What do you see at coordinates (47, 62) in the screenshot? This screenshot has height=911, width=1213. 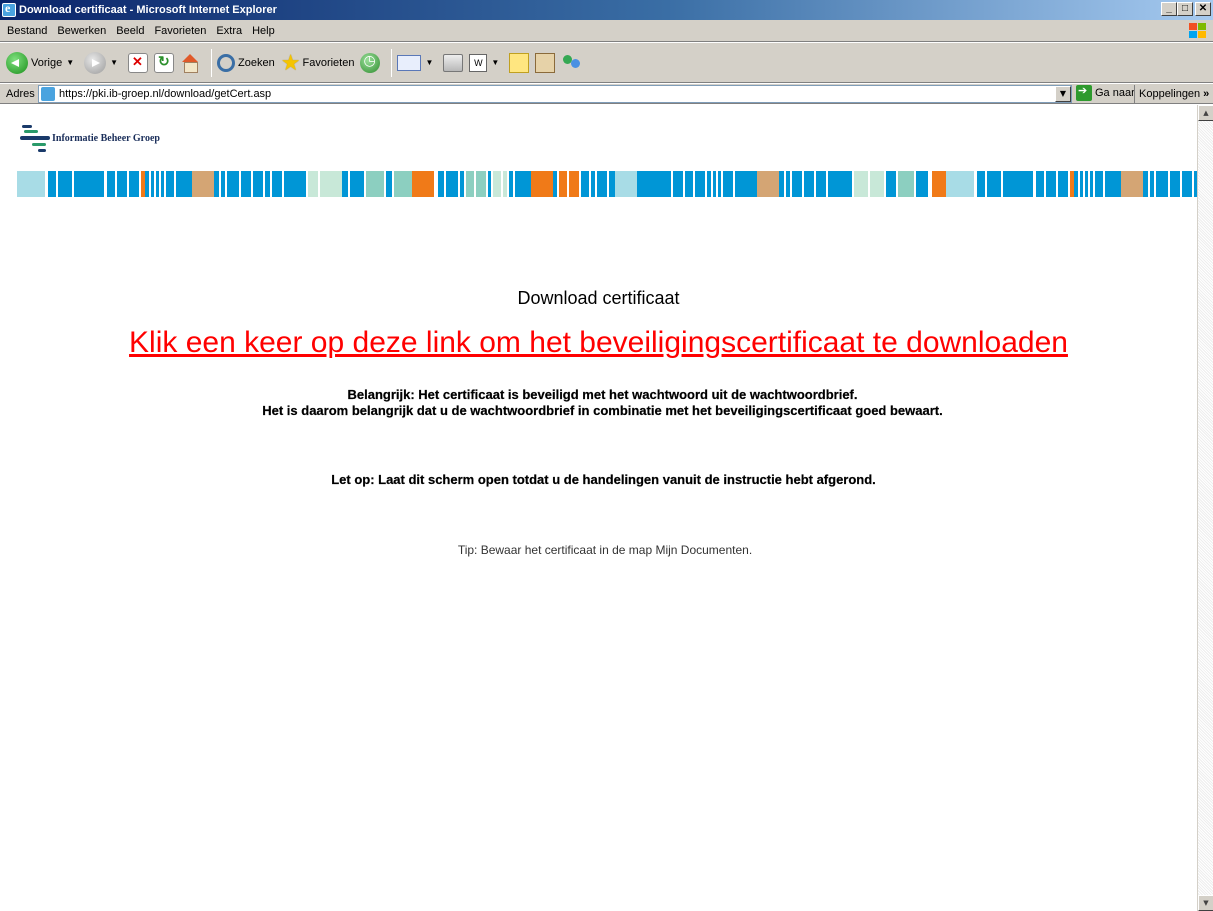 I see `back-label: Vorige` at bounding box center [47, 62].